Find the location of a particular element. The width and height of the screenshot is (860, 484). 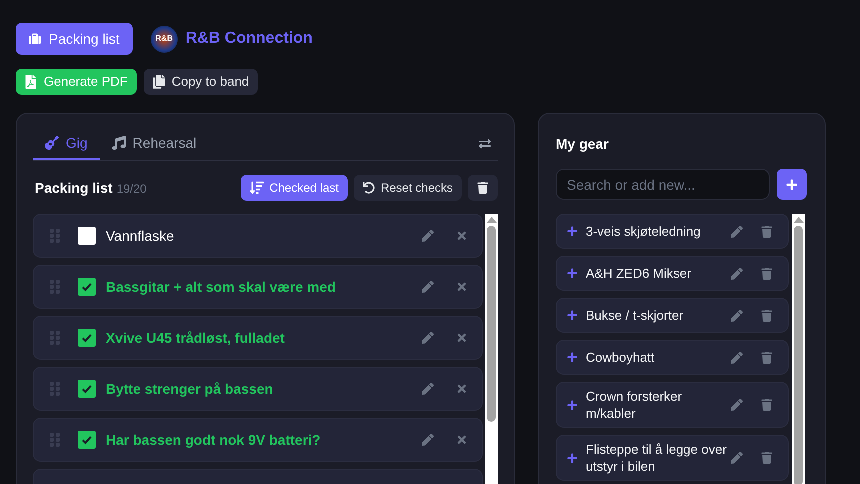

nav-button: Packing list is located at coordinates (74, 39).